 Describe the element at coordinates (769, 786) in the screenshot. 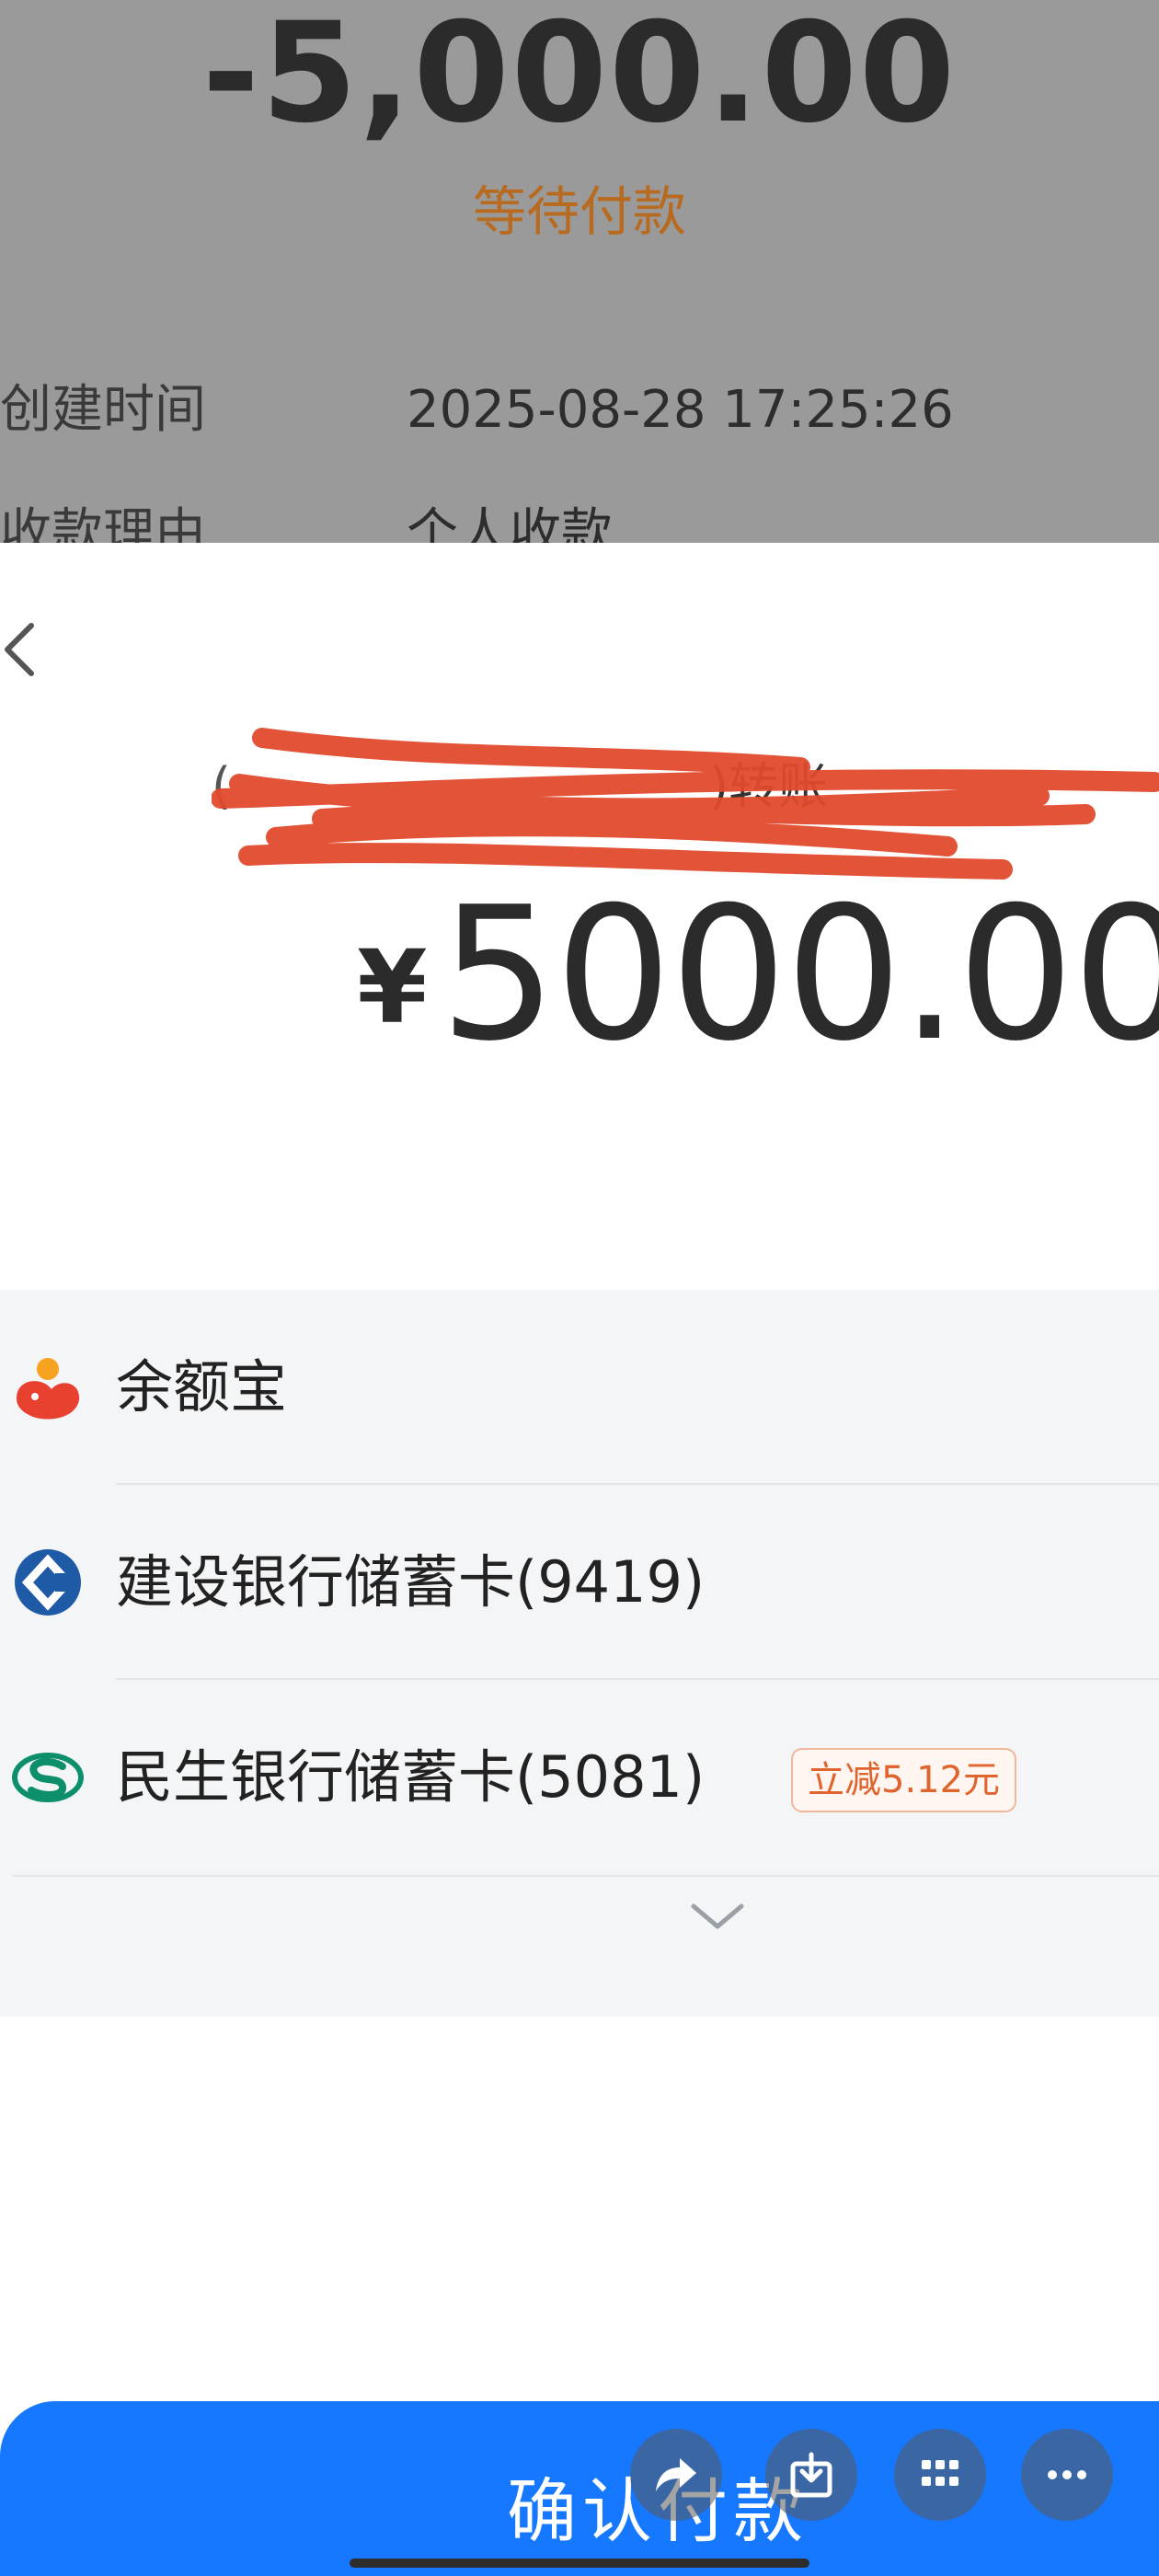

I see `payee-suffix: )转账` at that location.